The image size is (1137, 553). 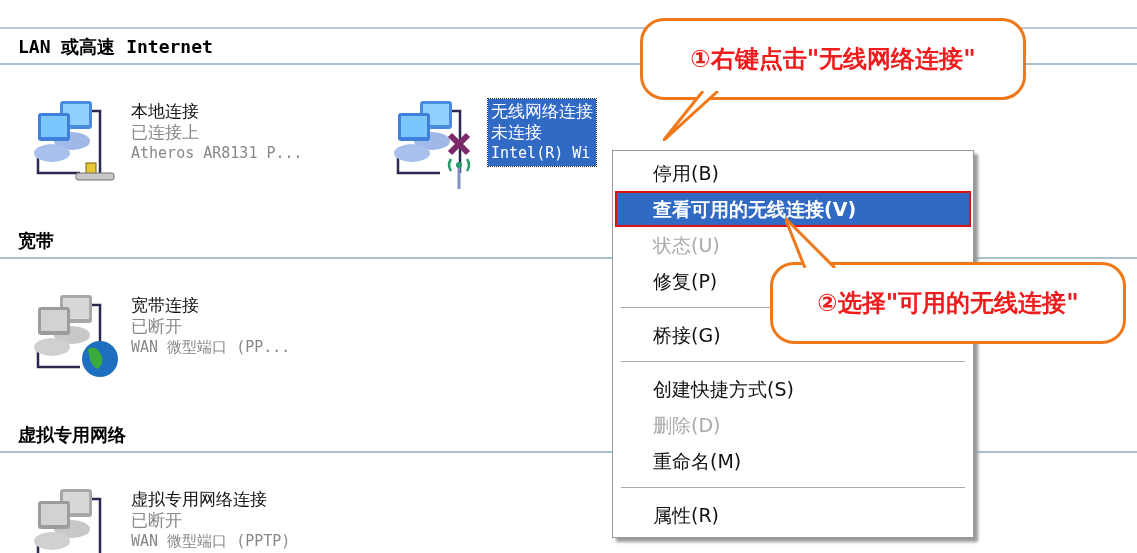 I want to click on connection-name: 虚拟专用网络连接, so click(x=199, y=499).